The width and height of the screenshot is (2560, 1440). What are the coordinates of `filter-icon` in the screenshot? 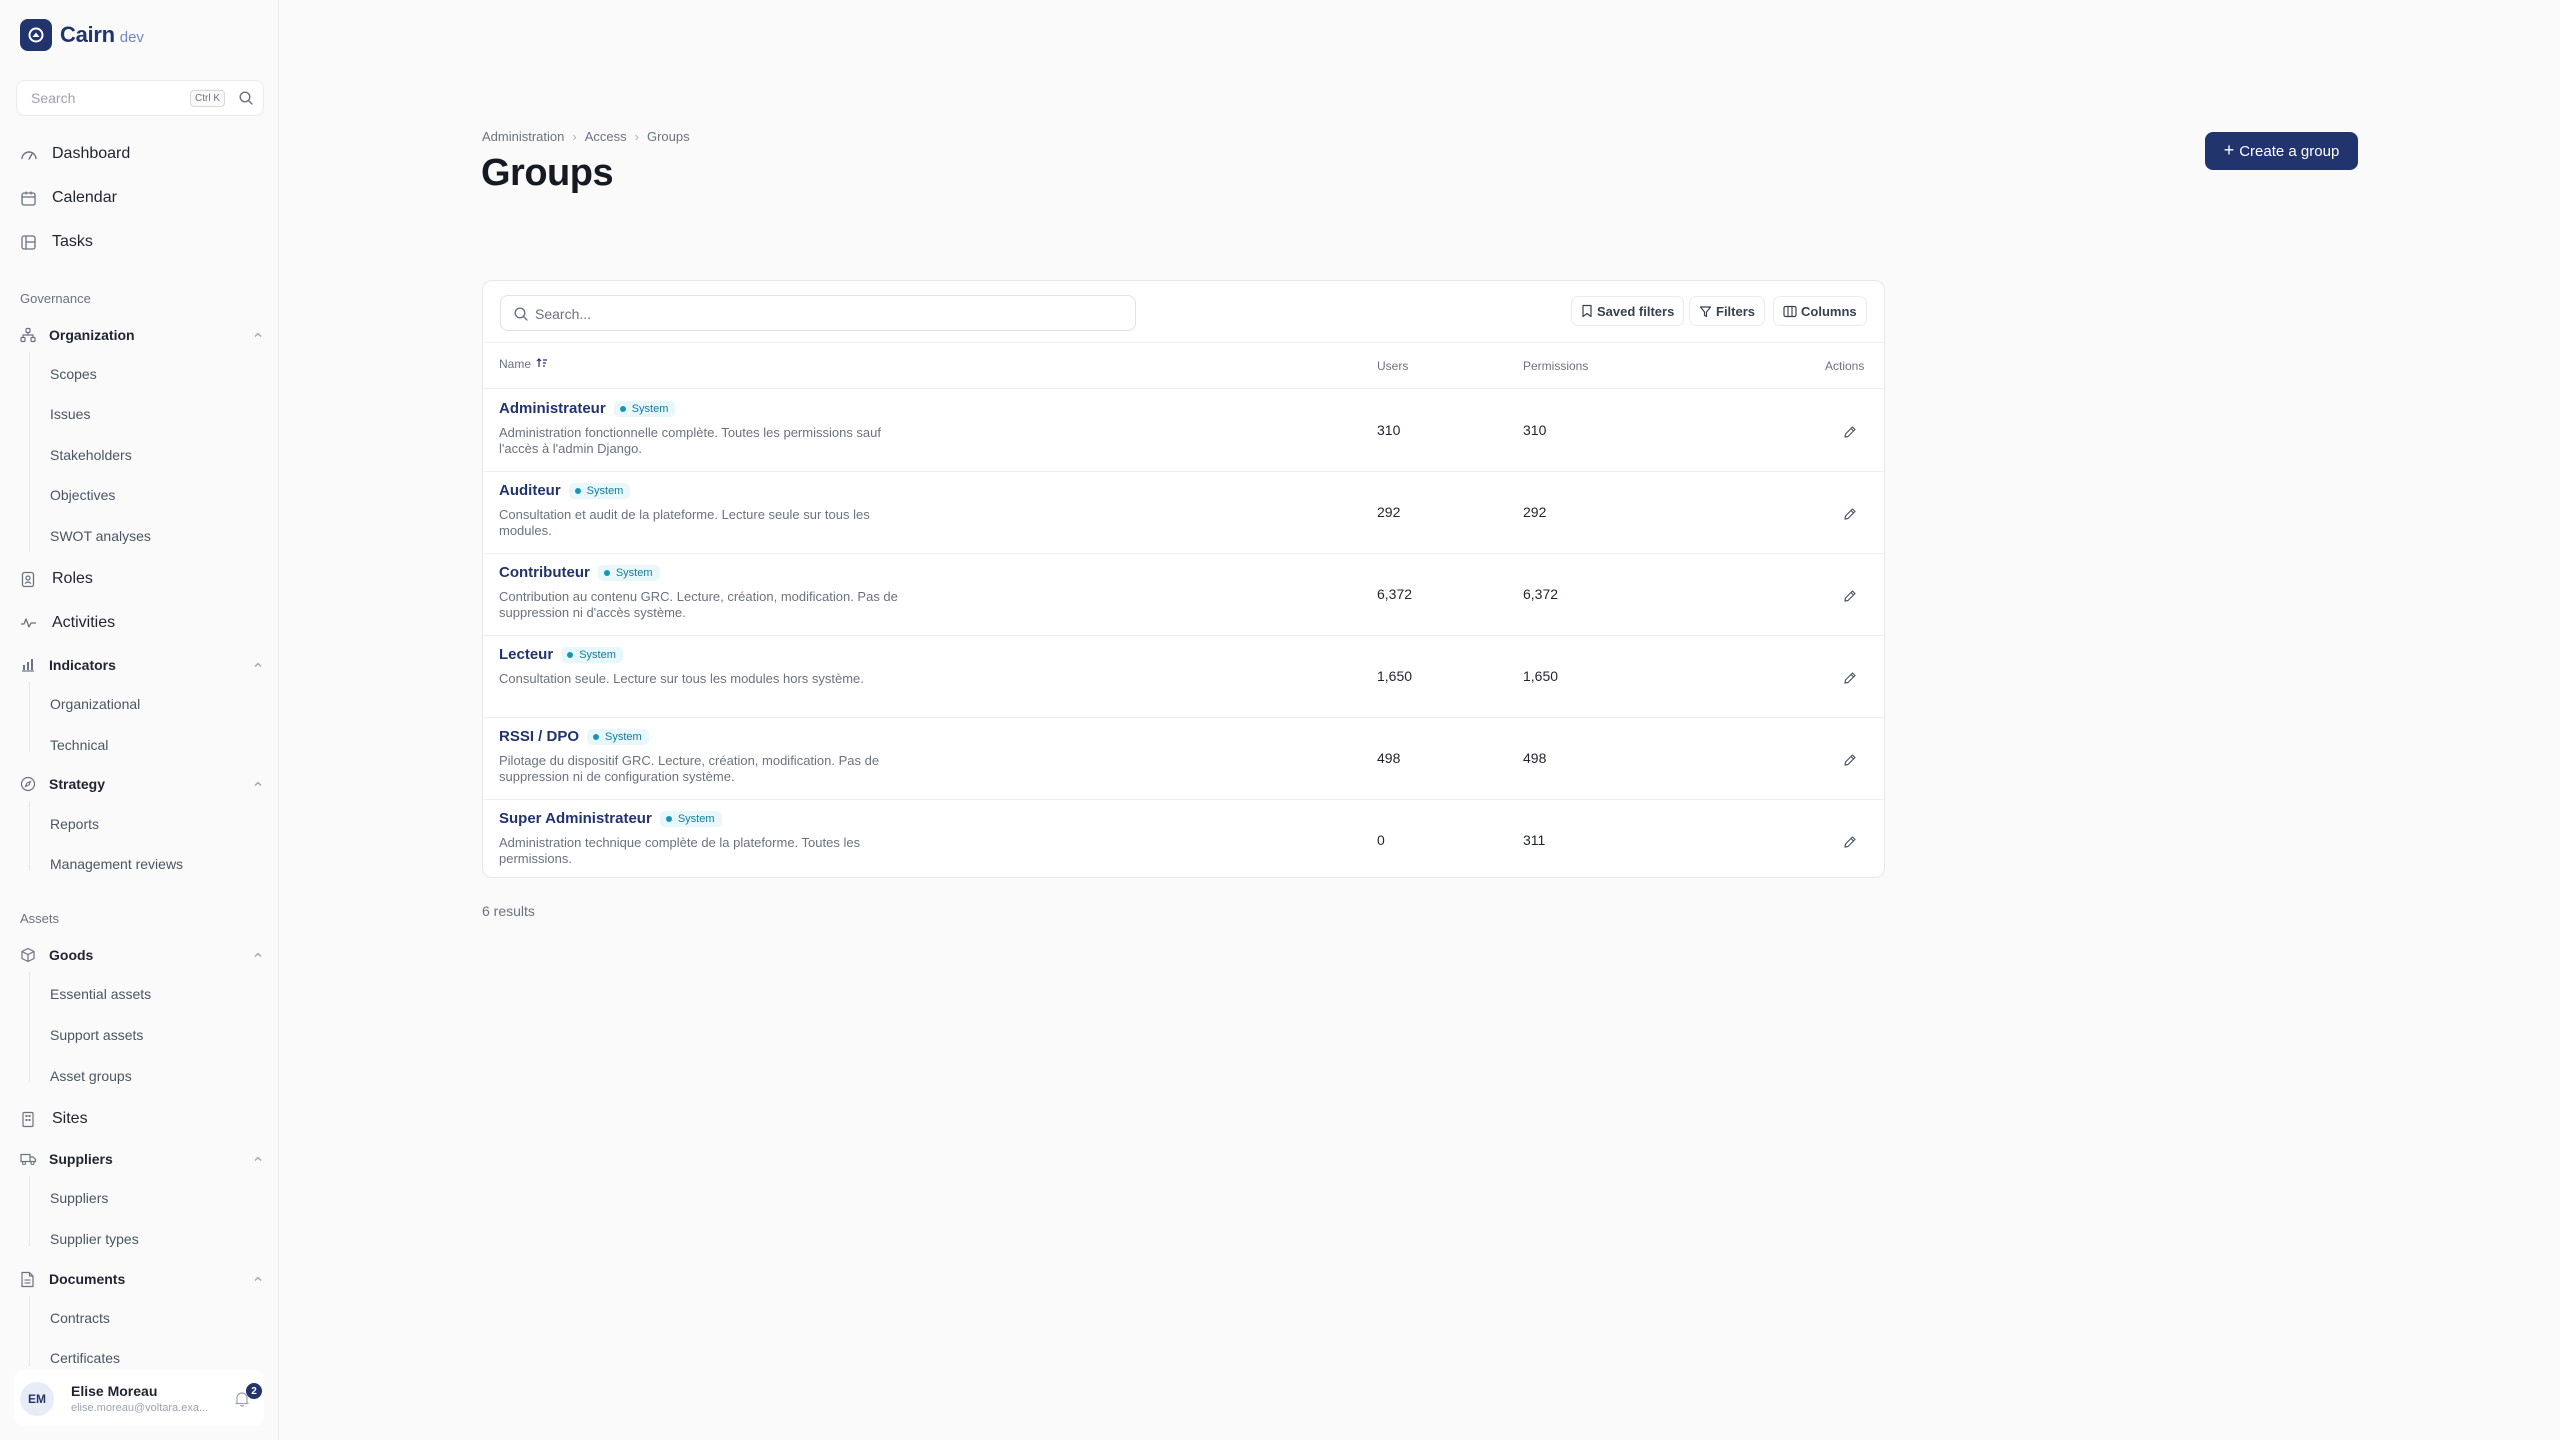 It's located at (1705, 311).